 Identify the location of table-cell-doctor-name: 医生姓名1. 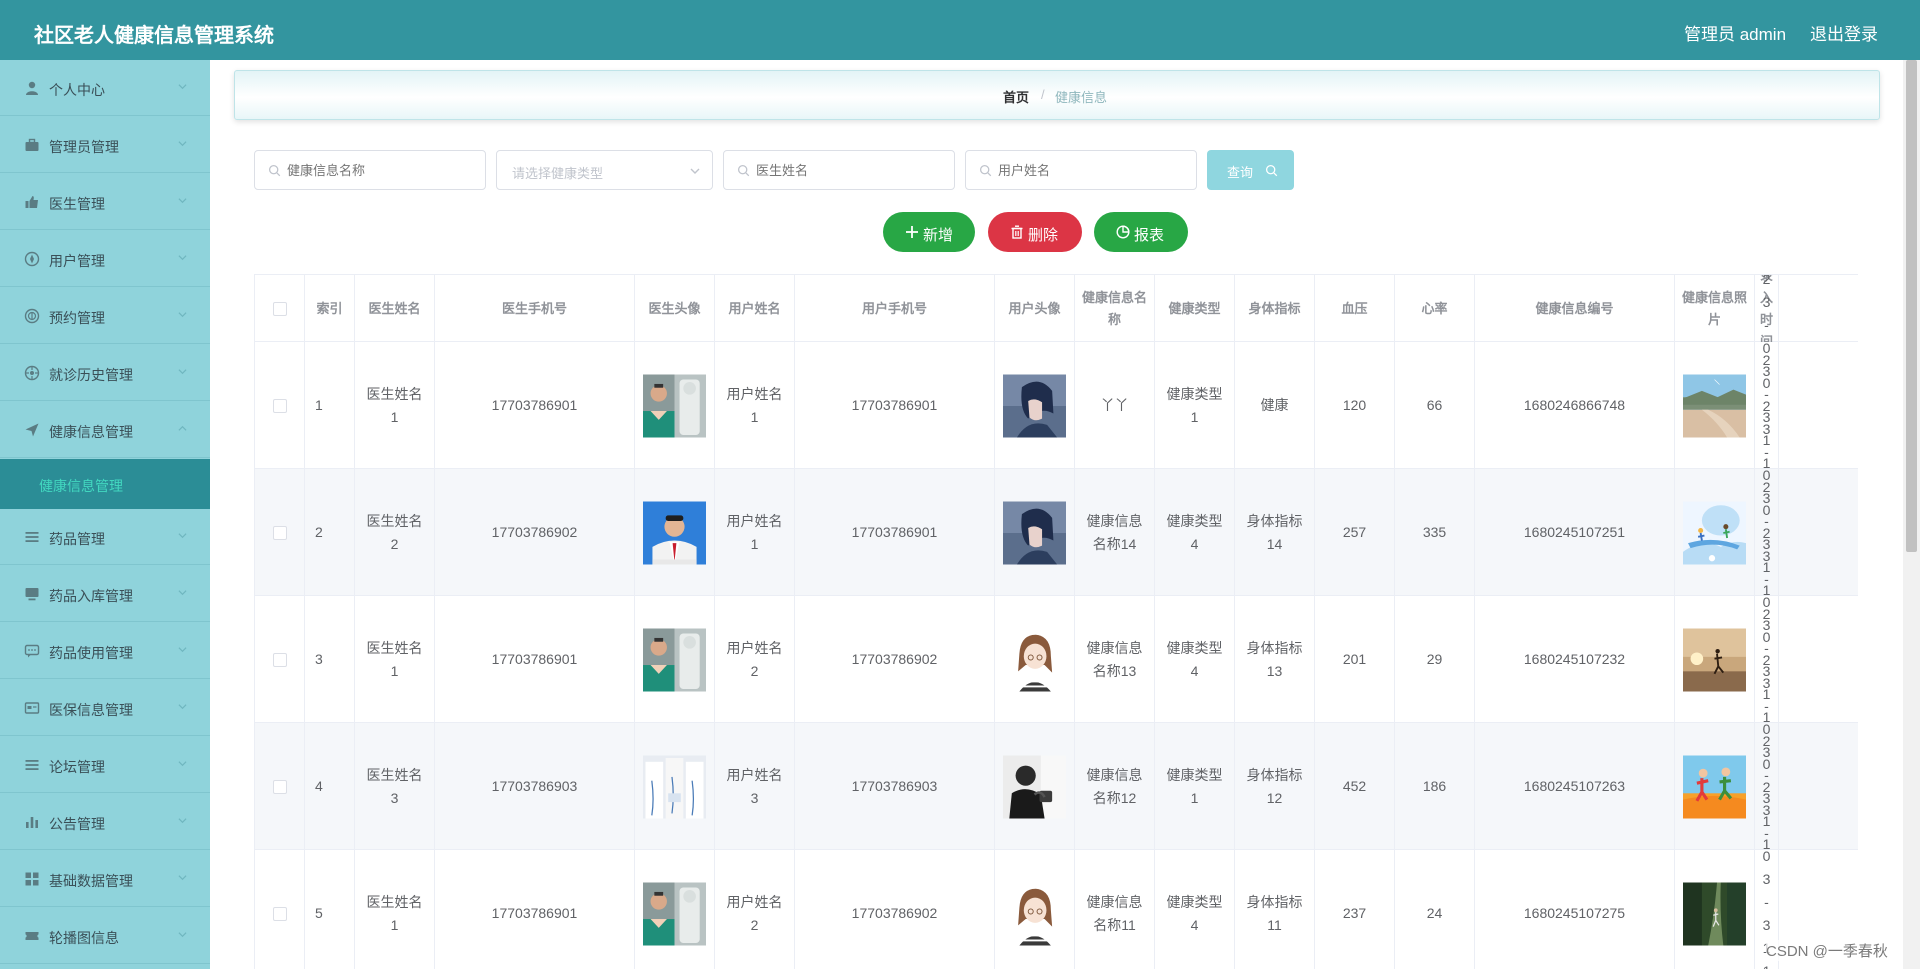
(395, 909).